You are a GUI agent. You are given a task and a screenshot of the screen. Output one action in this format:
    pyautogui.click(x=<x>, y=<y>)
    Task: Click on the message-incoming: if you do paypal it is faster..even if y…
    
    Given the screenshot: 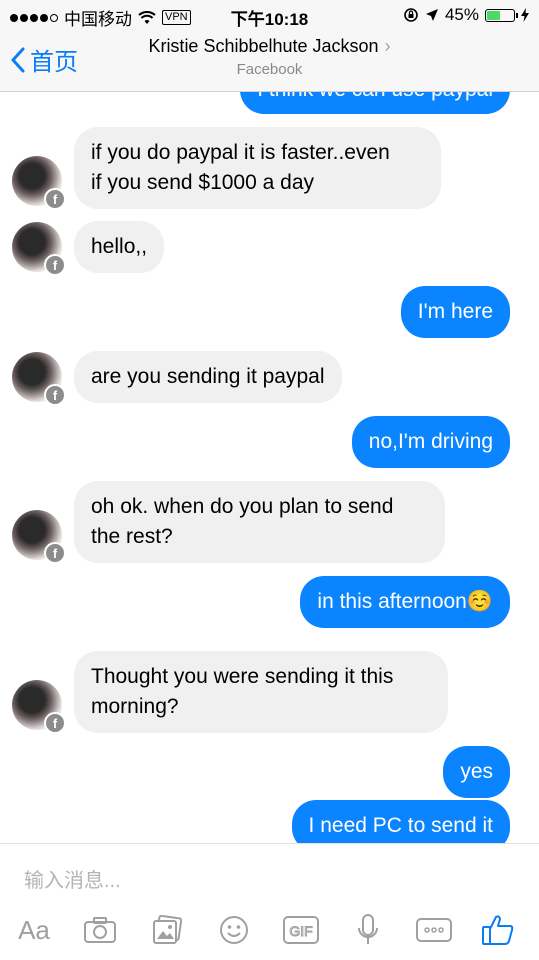 What is the action you would take?
    pyautogui.click(x=257, y=168)
    